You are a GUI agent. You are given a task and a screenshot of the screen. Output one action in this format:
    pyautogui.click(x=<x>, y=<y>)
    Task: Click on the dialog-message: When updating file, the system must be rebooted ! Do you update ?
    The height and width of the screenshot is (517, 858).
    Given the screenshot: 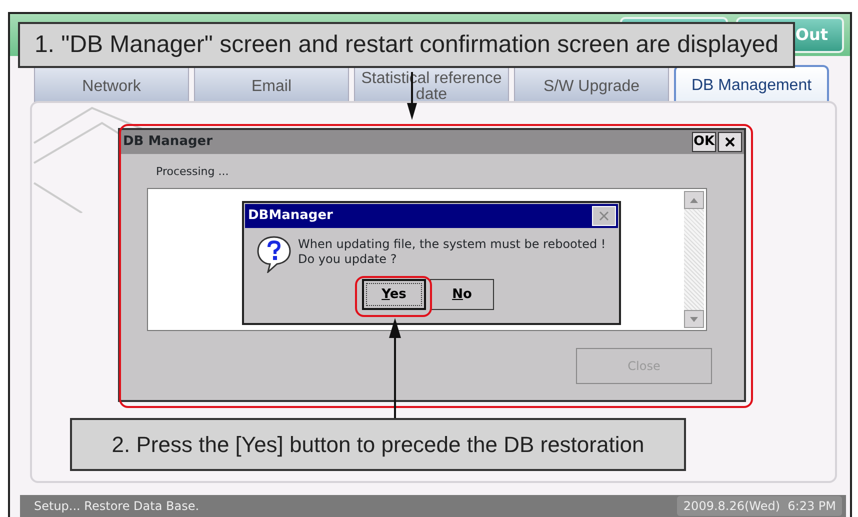 What is the action you would take?
    pyautogui.click(x=452, y=252)
    